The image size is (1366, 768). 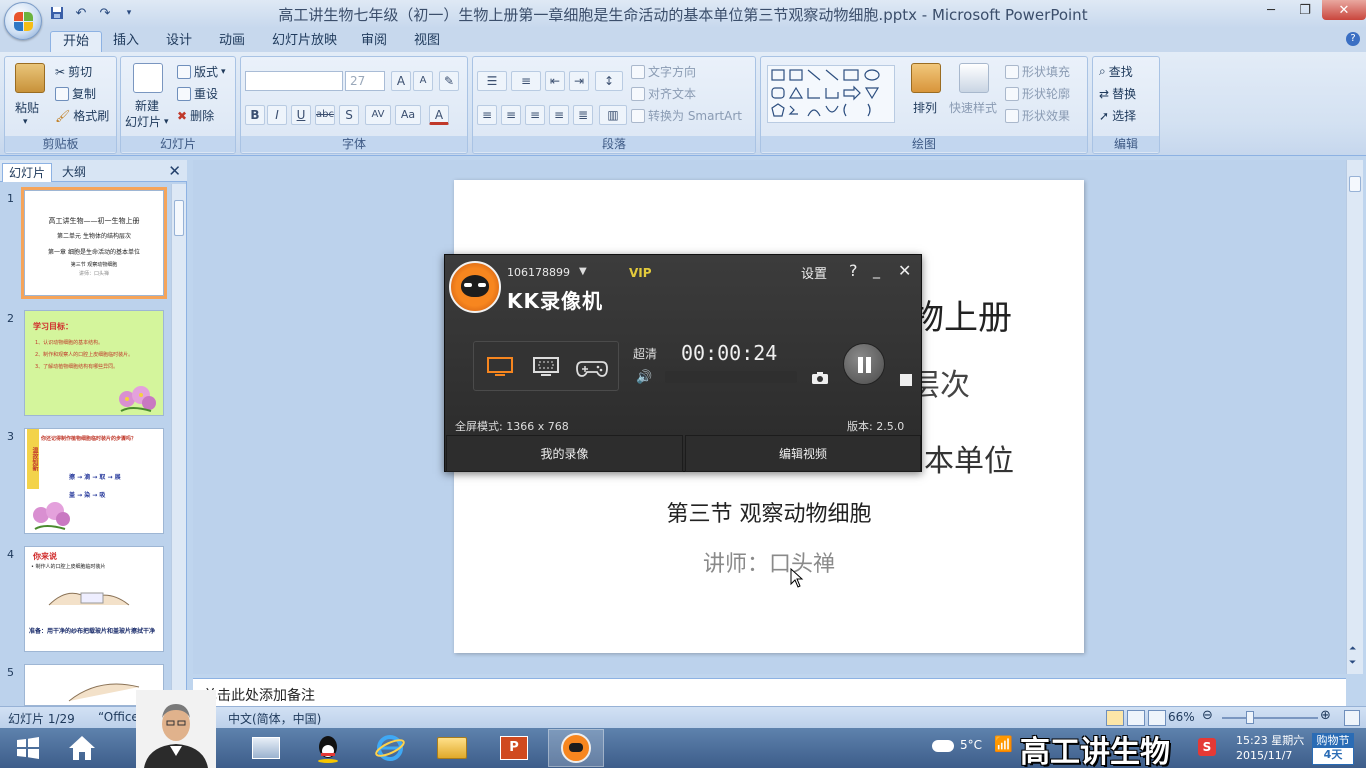 I want to click on delete-slide-button: ✖ 删除, so click(x=195, y=115).